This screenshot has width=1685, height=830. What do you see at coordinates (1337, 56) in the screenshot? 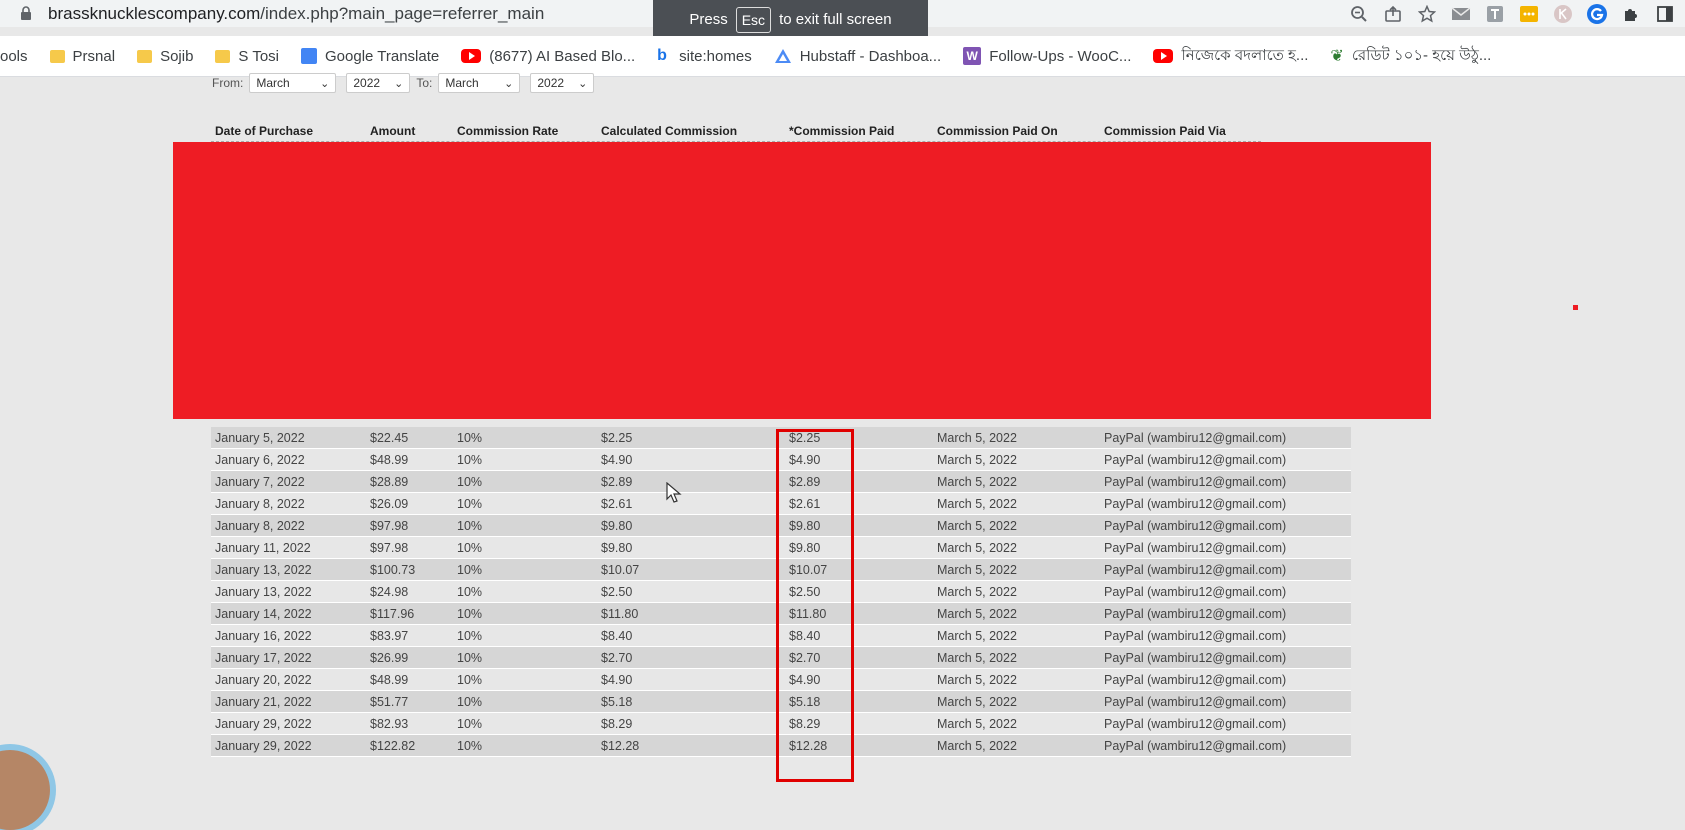
I see `green-leaf-icon: ❦` at bounding box center [1337, 56].